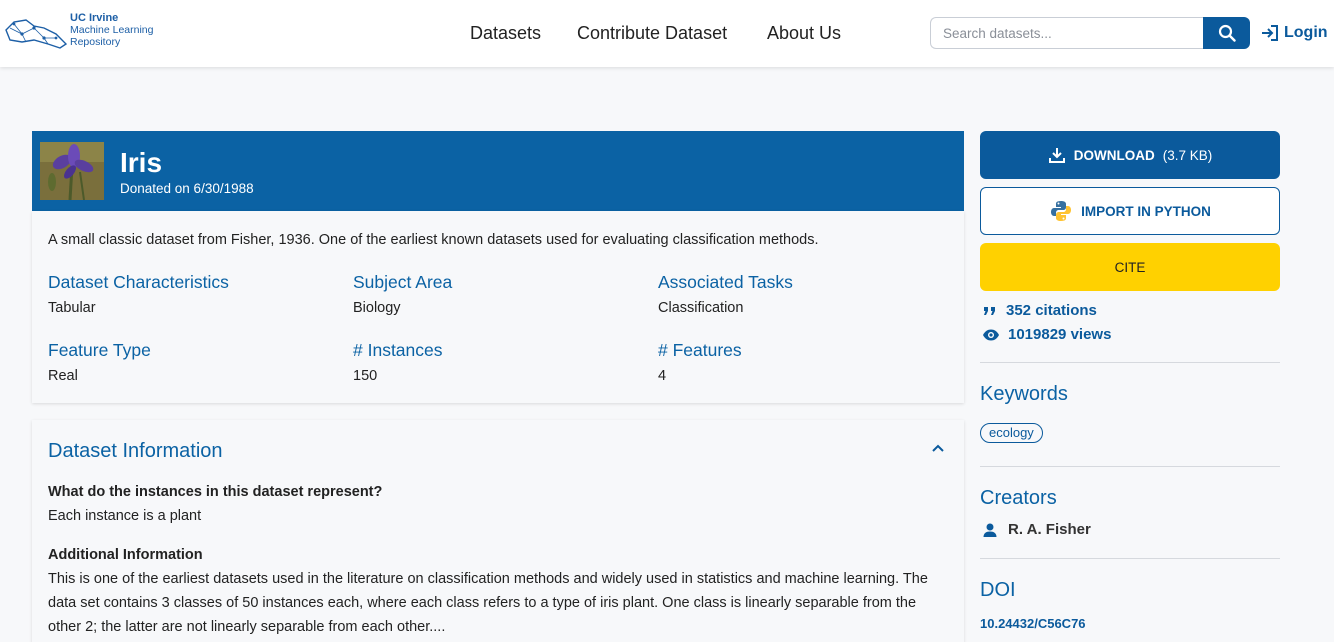 Image resolution: width=1334 pixels, height=642 pixels. I want to click on citations-count: 352 citations, so click(1039, 310).